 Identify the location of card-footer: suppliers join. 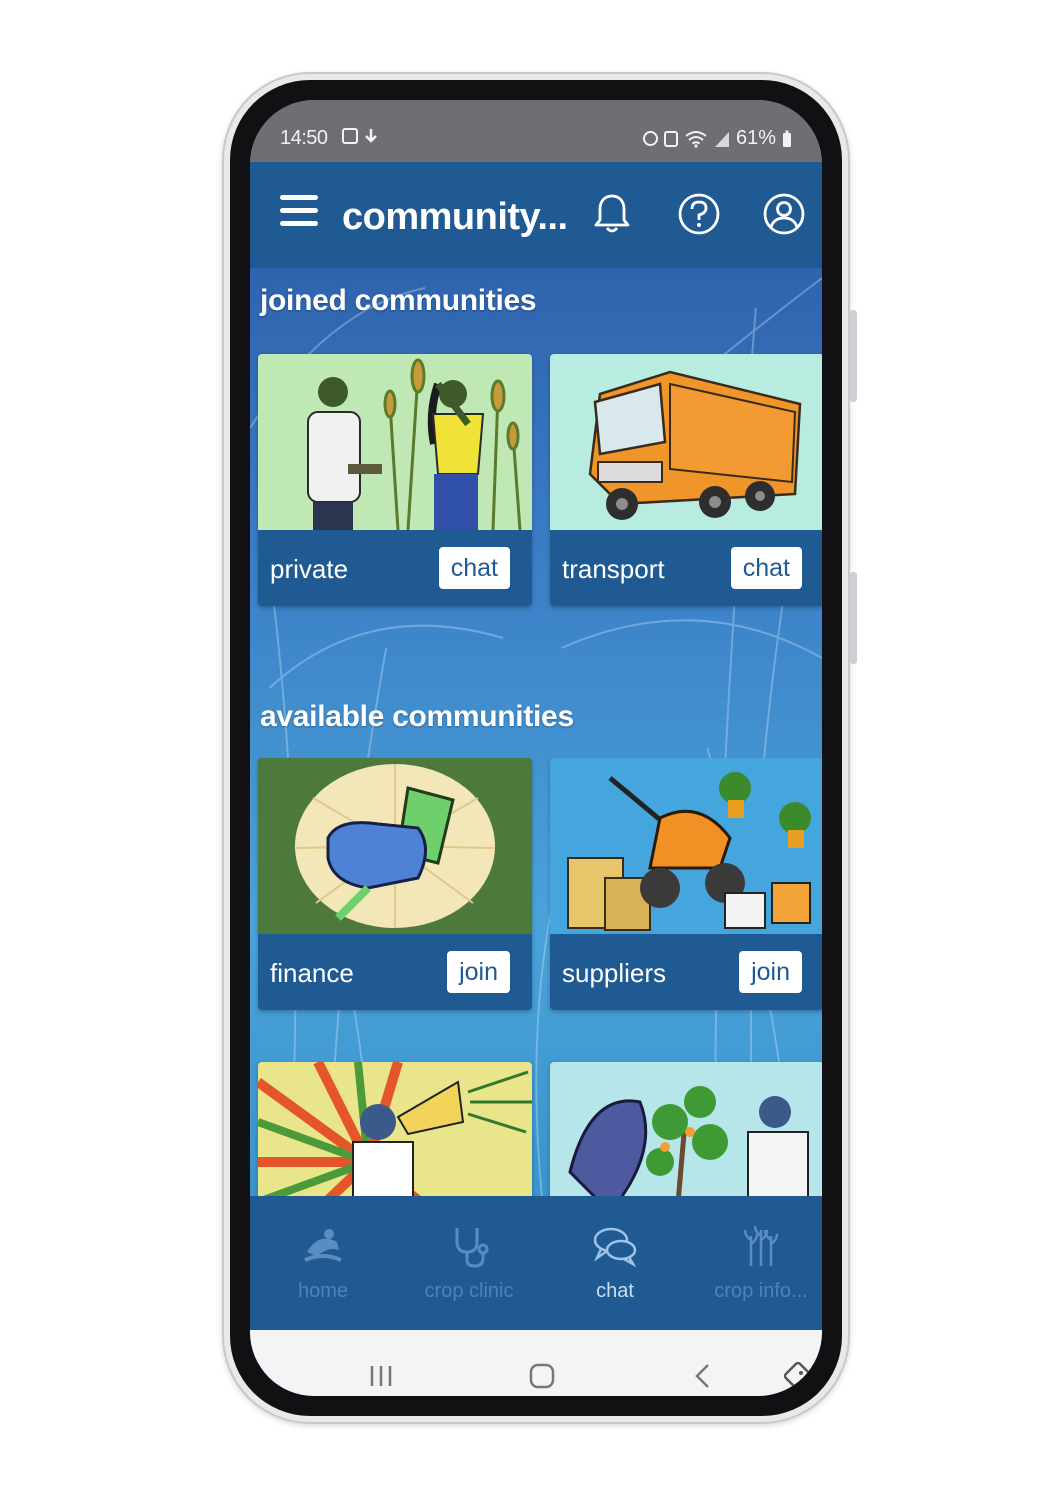
(686, 972).